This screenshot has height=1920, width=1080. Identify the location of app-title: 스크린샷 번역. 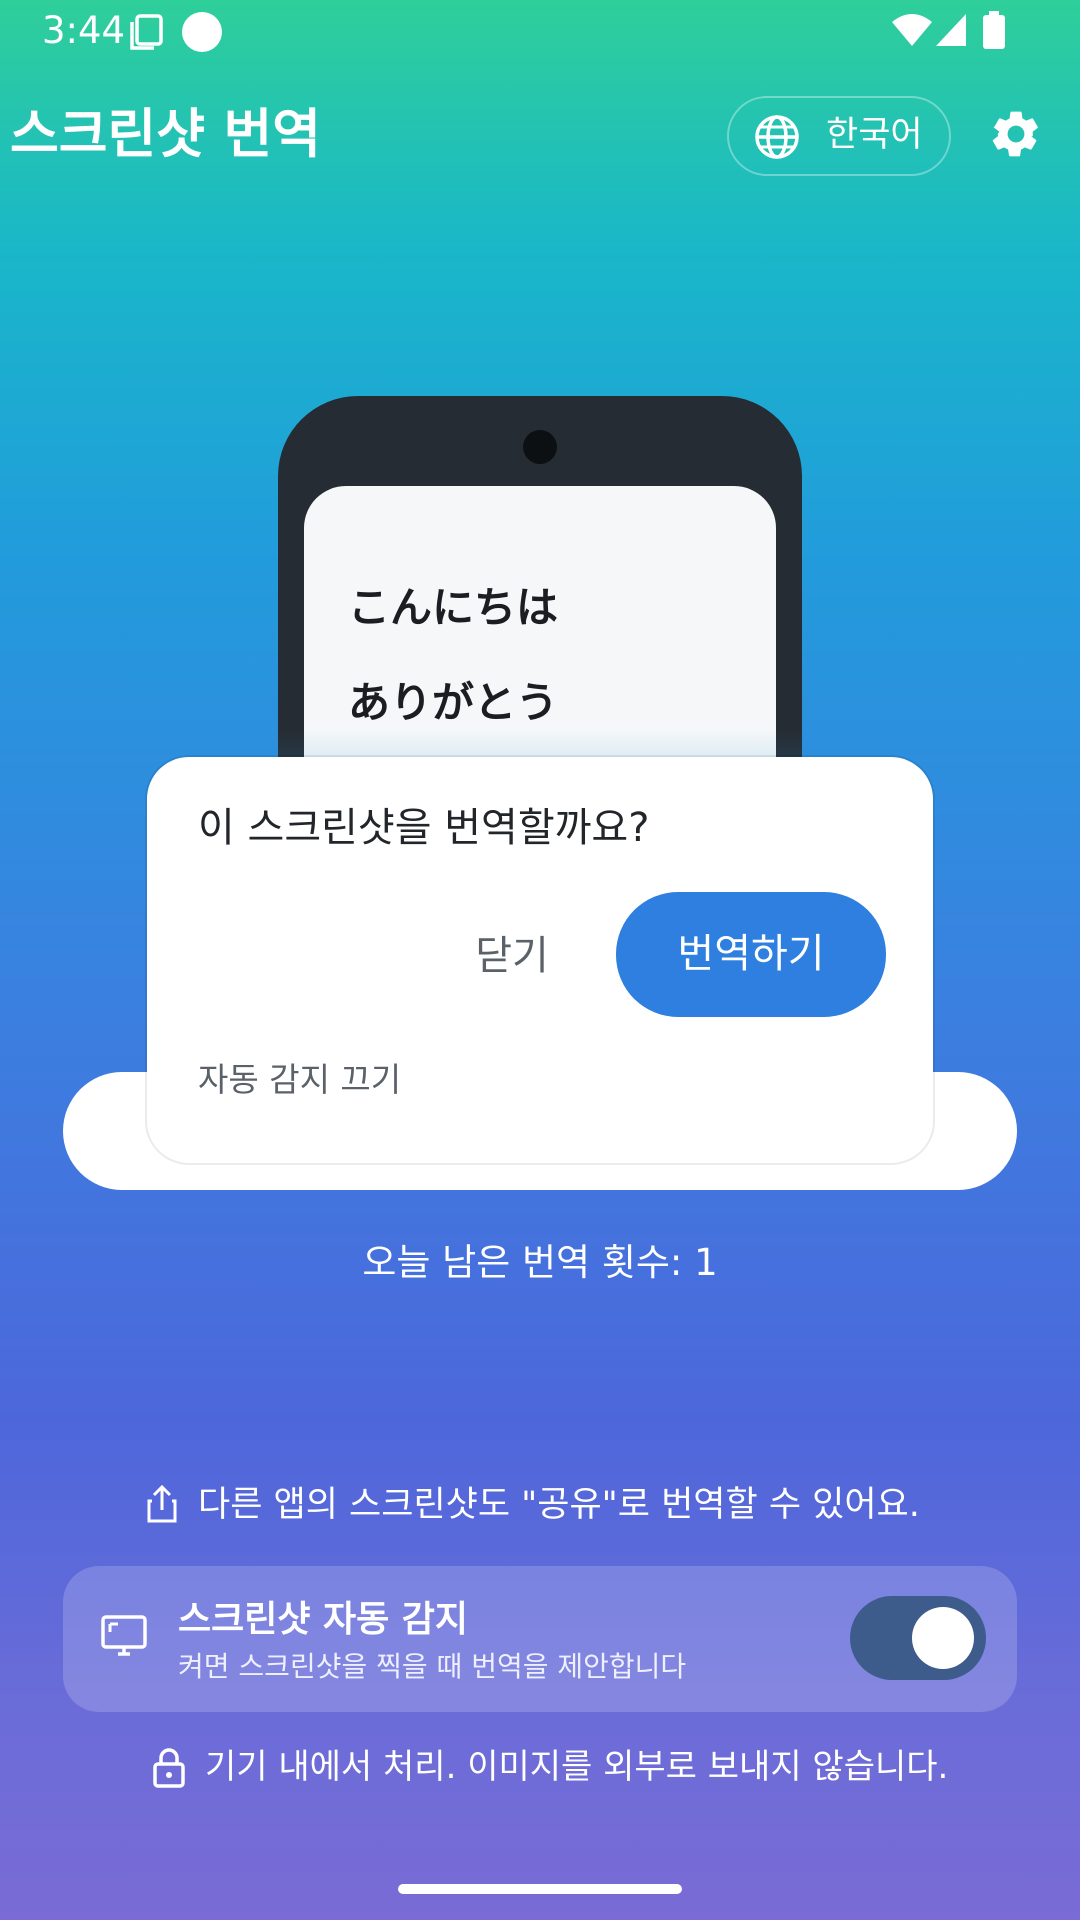
(166, 134).